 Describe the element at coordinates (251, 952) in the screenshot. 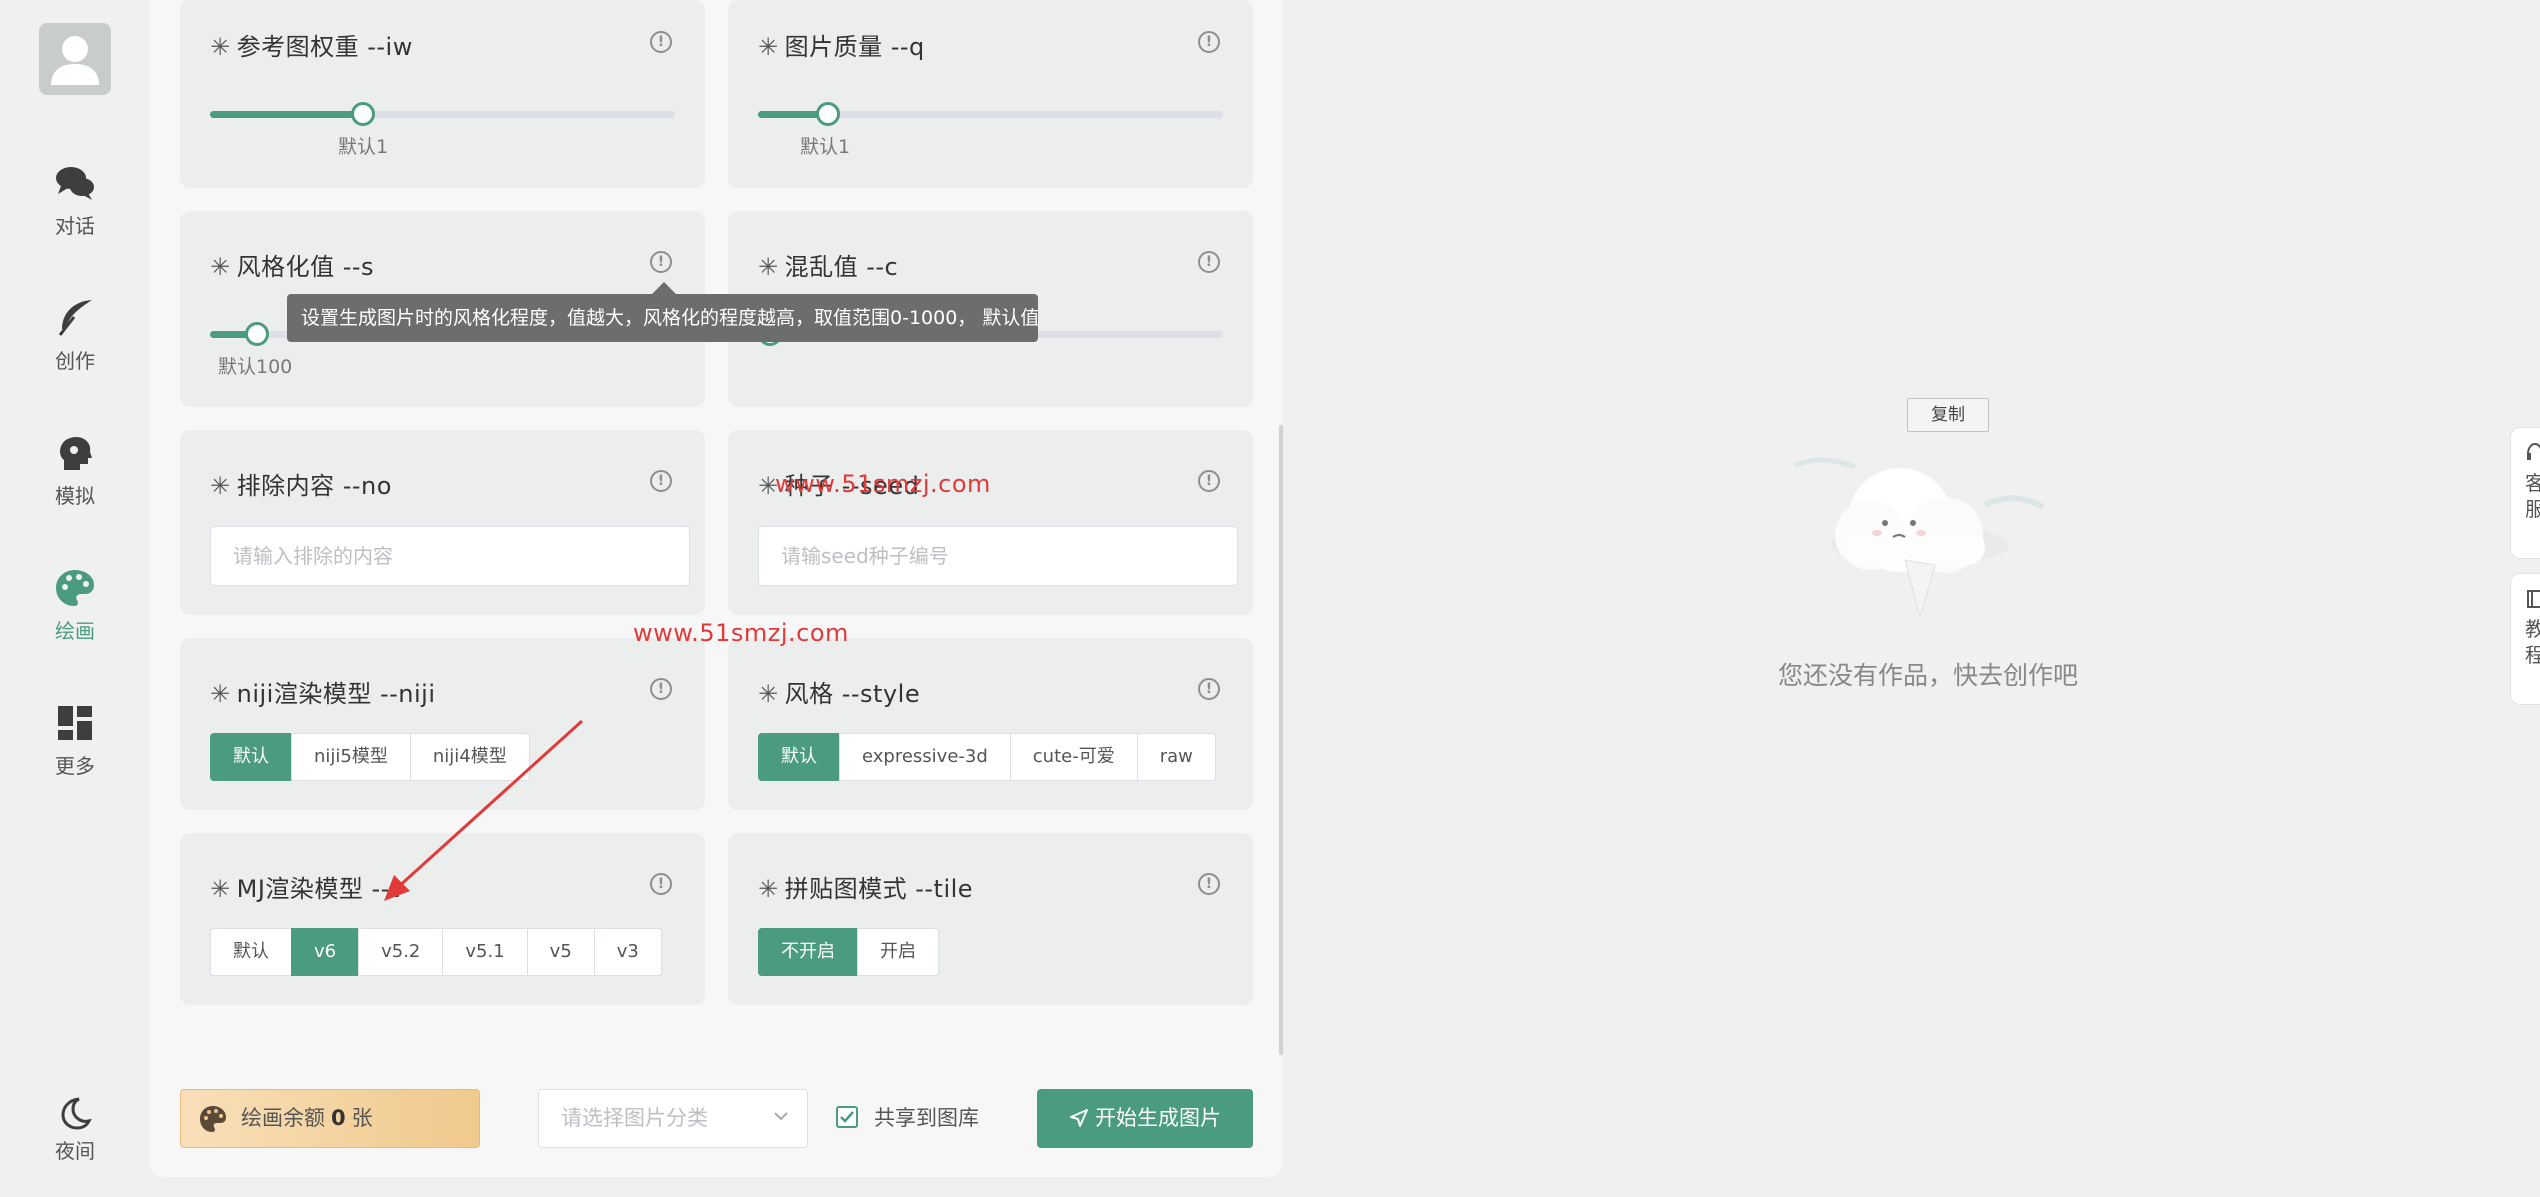

I see `v-option: 默认` at that location.